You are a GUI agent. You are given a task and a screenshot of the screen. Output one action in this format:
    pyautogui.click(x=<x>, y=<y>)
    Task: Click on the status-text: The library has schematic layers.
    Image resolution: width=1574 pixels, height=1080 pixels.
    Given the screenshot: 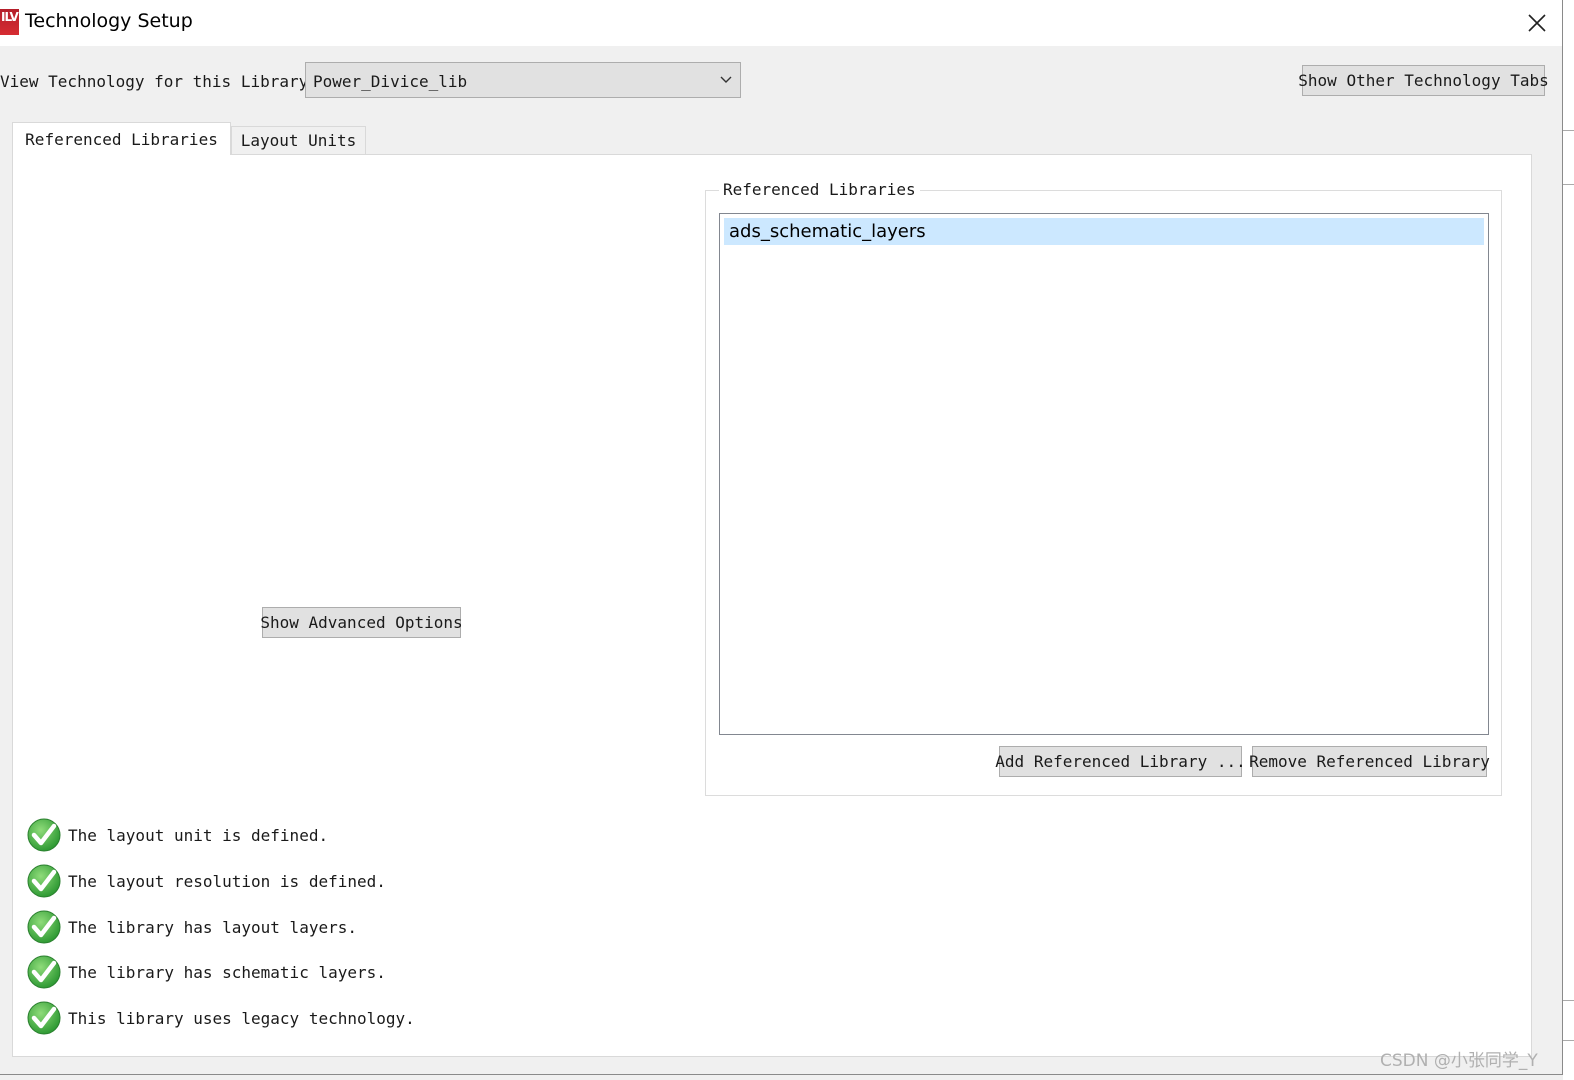 What is the action you would take?
    pyautogui.click(x=227, y=972)
    